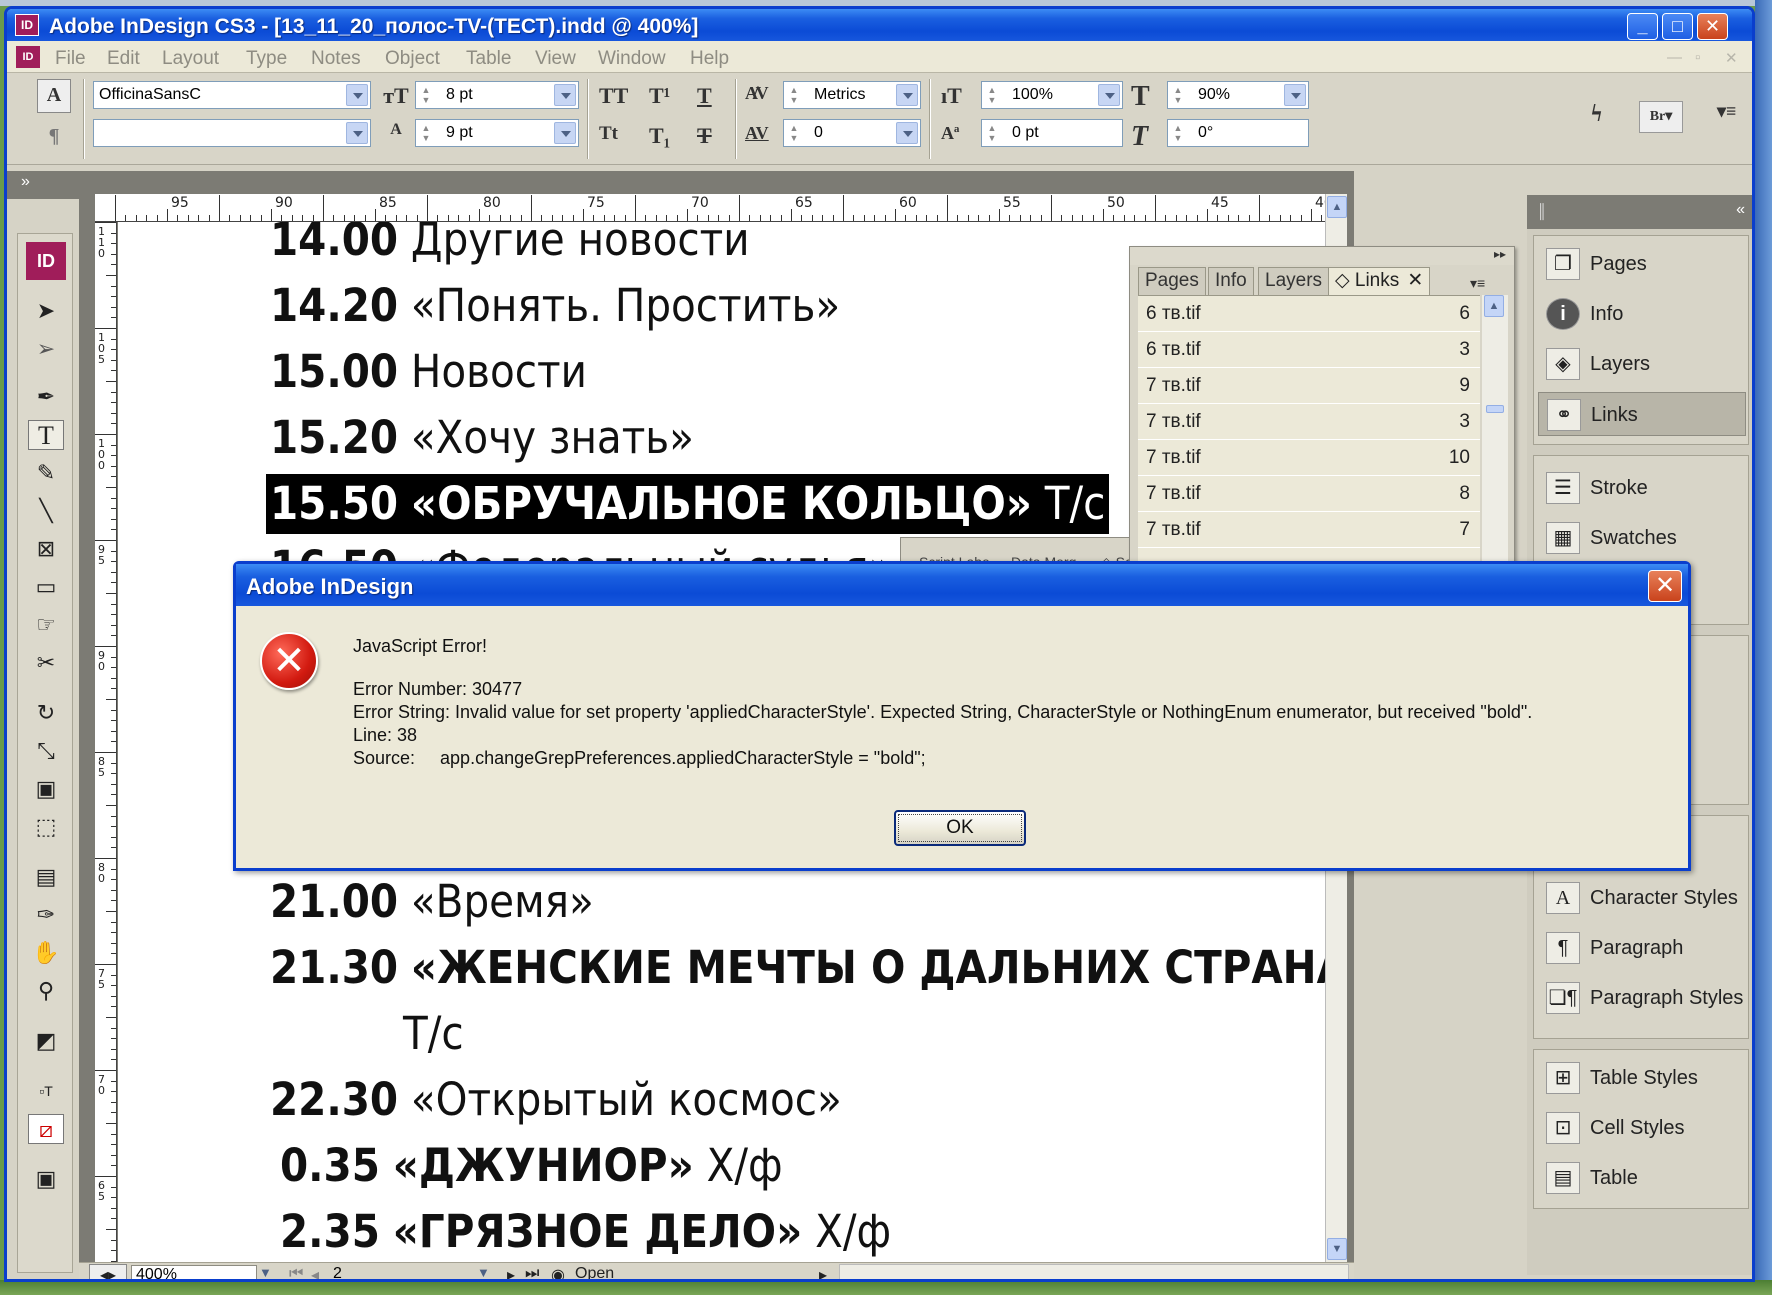  What do you see at coordinates (1415, 281) in the screenshot?
I see `close-icon: ✕` at bounding box center [1415, 281].